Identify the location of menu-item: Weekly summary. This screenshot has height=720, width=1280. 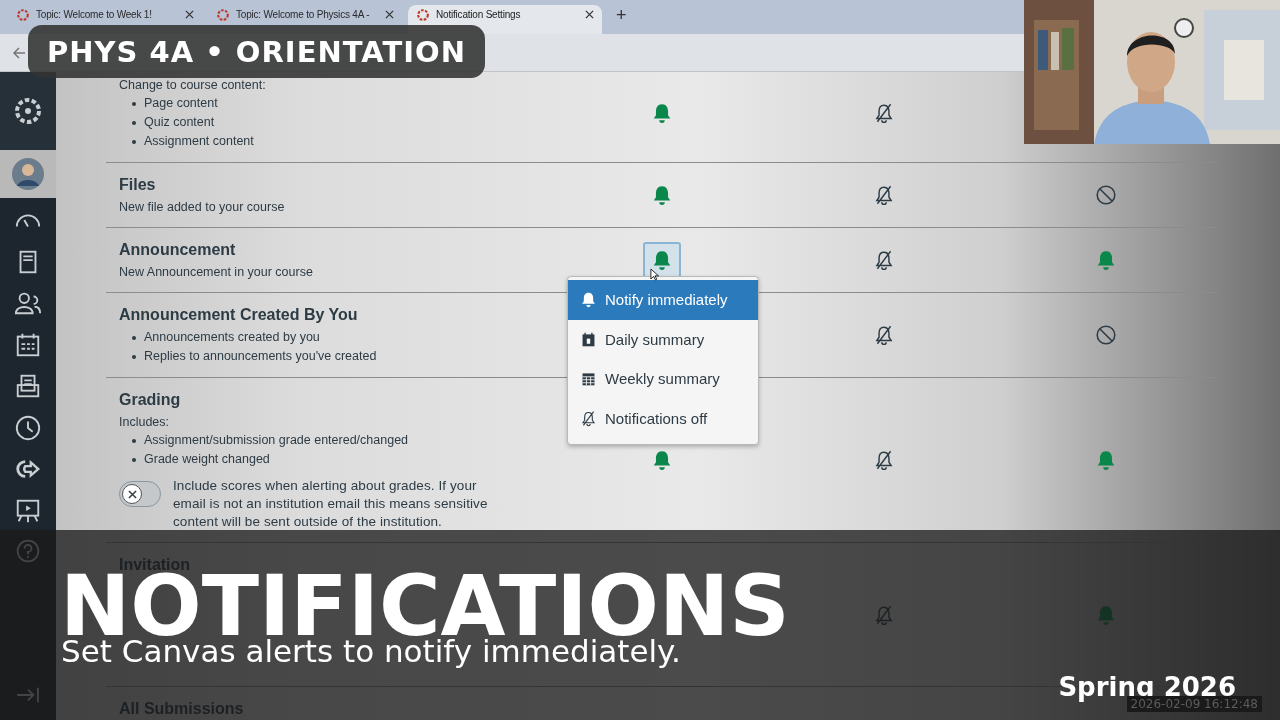
(663, 379).